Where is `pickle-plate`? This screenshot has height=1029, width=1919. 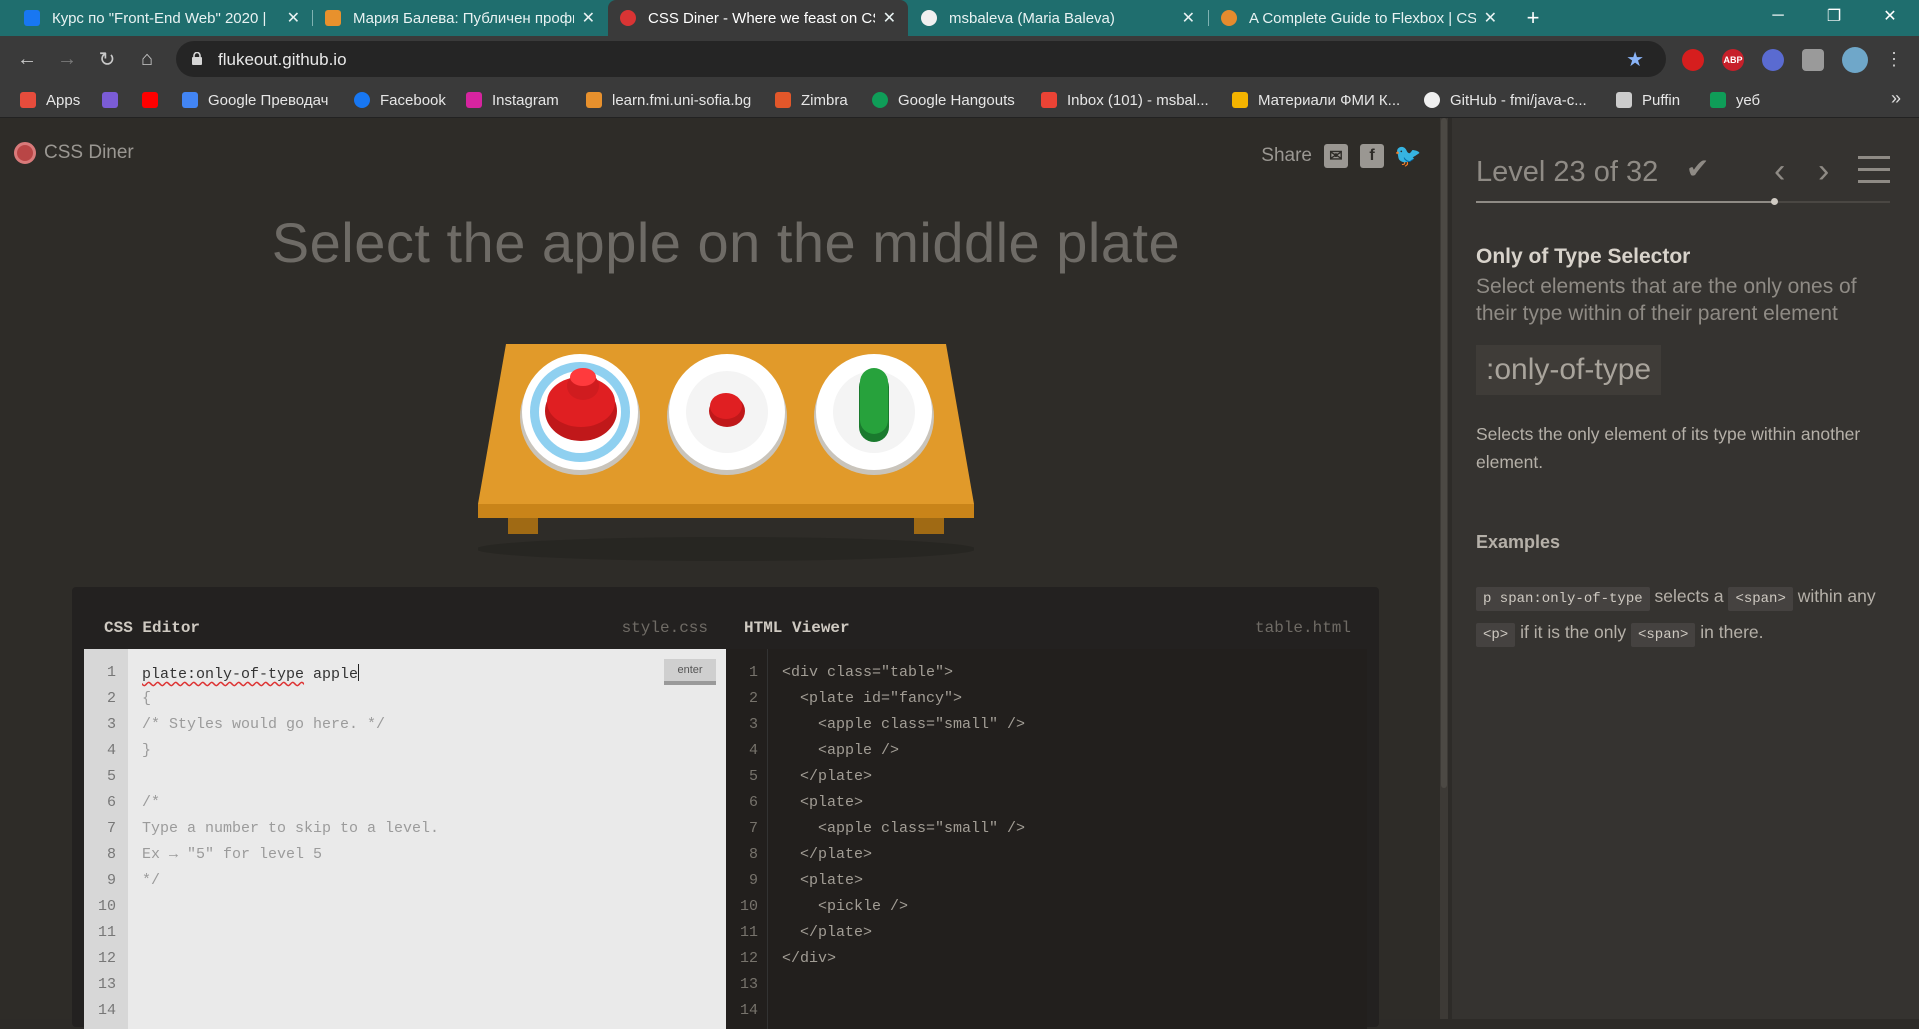
pickle-plate is located at coordinates (874, 414).